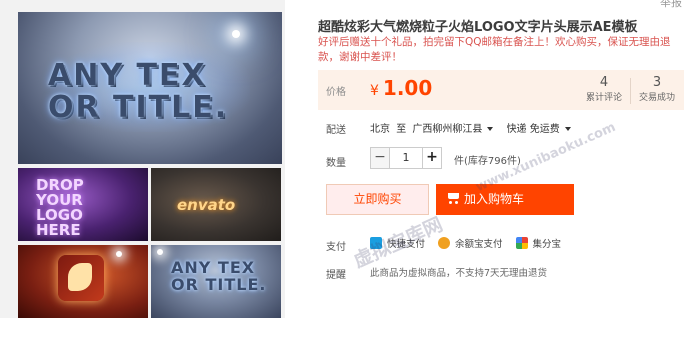 The image size is (690, 339). I want to click on thumbnail-2: envato, so click(216, 204).